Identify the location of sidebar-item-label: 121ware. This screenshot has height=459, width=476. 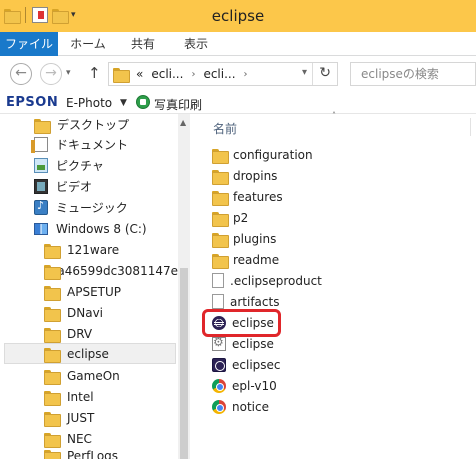
(93, 249).